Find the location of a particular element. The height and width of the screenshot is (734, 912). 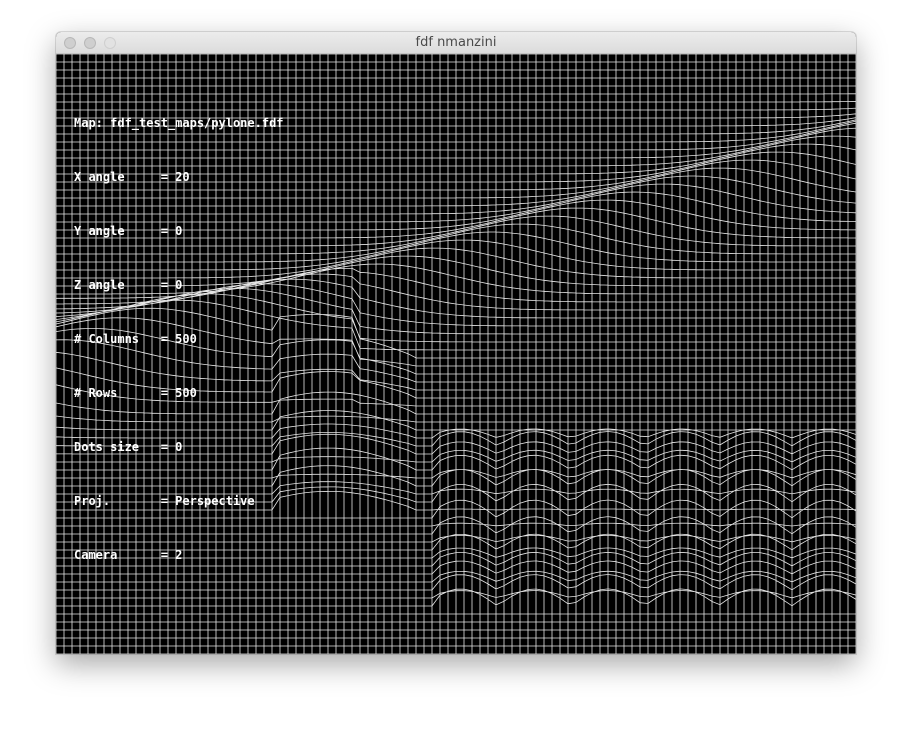

info-camera: Camera = 2 is located at coordinates (128, 555).